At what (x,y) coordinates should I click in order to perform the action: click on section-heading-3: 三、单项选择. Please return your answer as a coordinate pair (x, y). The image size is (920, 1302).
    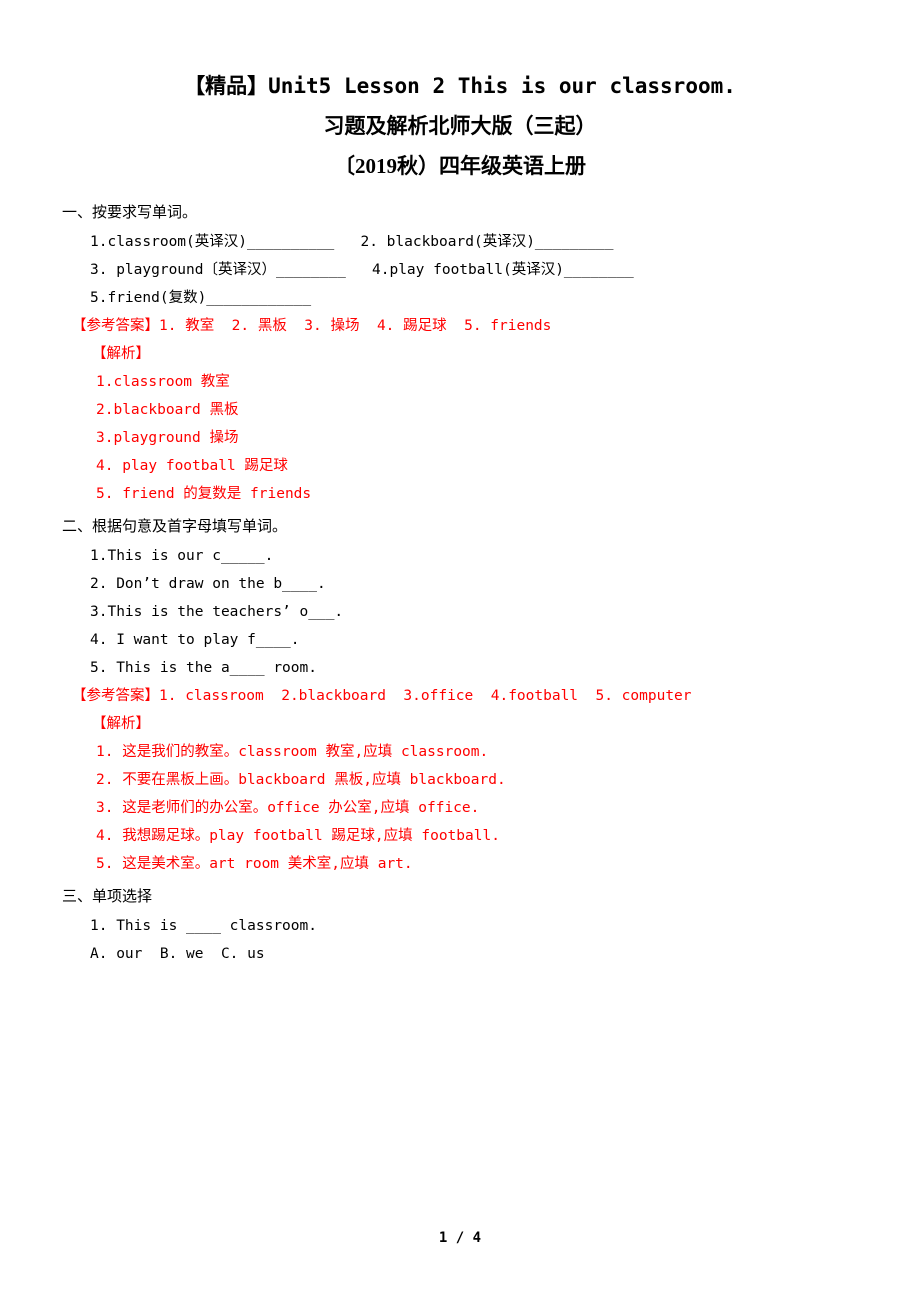
    Looking at the image, I should click on (107, 897).